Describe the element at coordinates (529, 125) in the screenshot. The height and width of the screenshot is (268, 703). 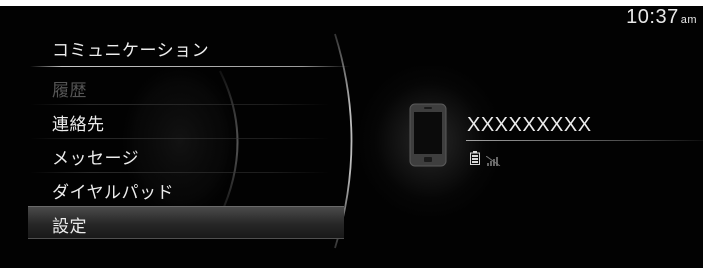
I see `device-name: XXXXXXXXX` at that location.